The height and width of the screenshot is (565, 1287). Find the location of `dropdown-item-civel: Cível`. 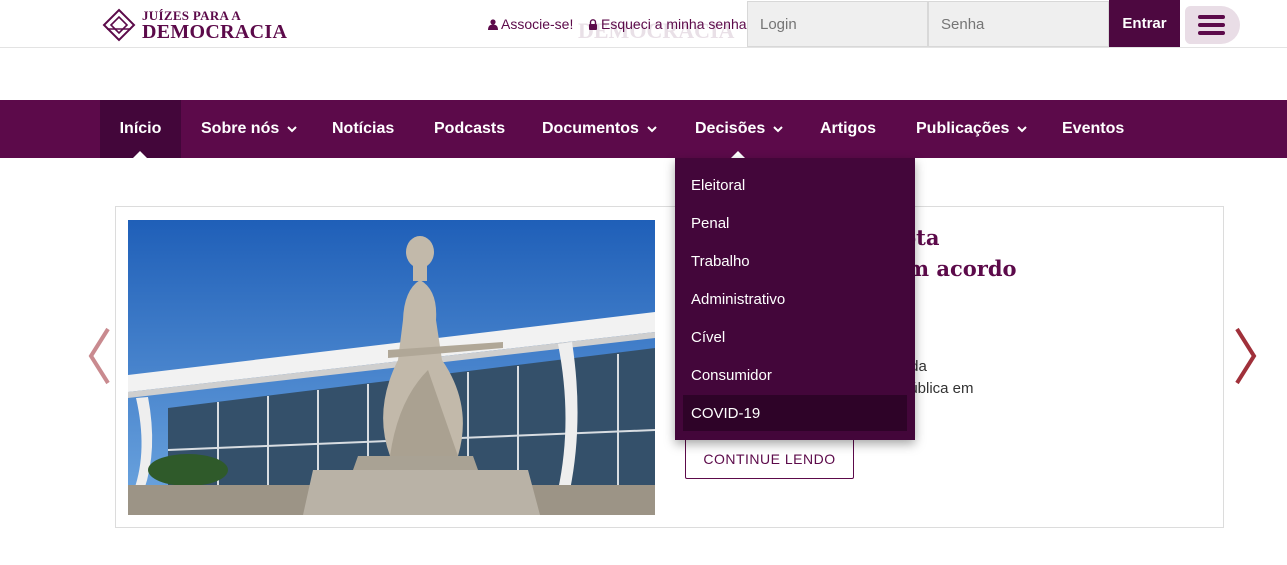

dropdown-item-civel: Cível is located at coordinates (795, 337).